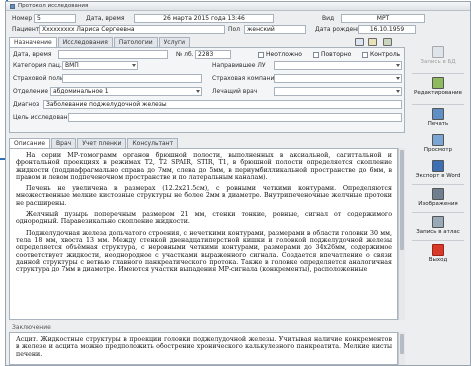  I want to click on sex-label: Пол, so click(234, 29).